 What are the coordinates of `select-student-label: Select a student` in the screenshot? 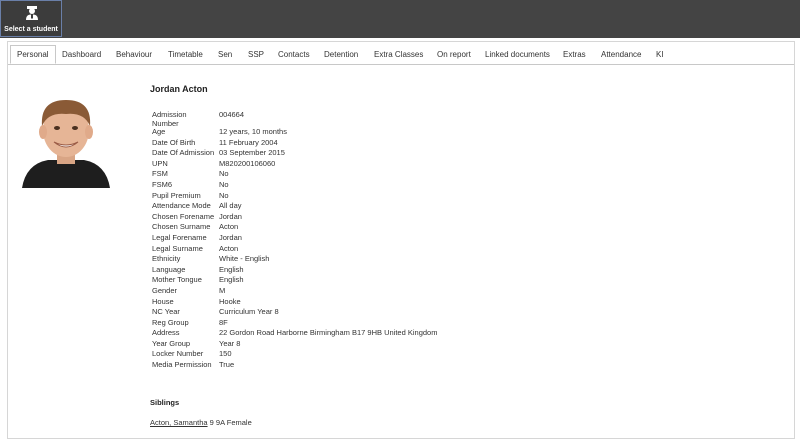 It's located at (31, 29).